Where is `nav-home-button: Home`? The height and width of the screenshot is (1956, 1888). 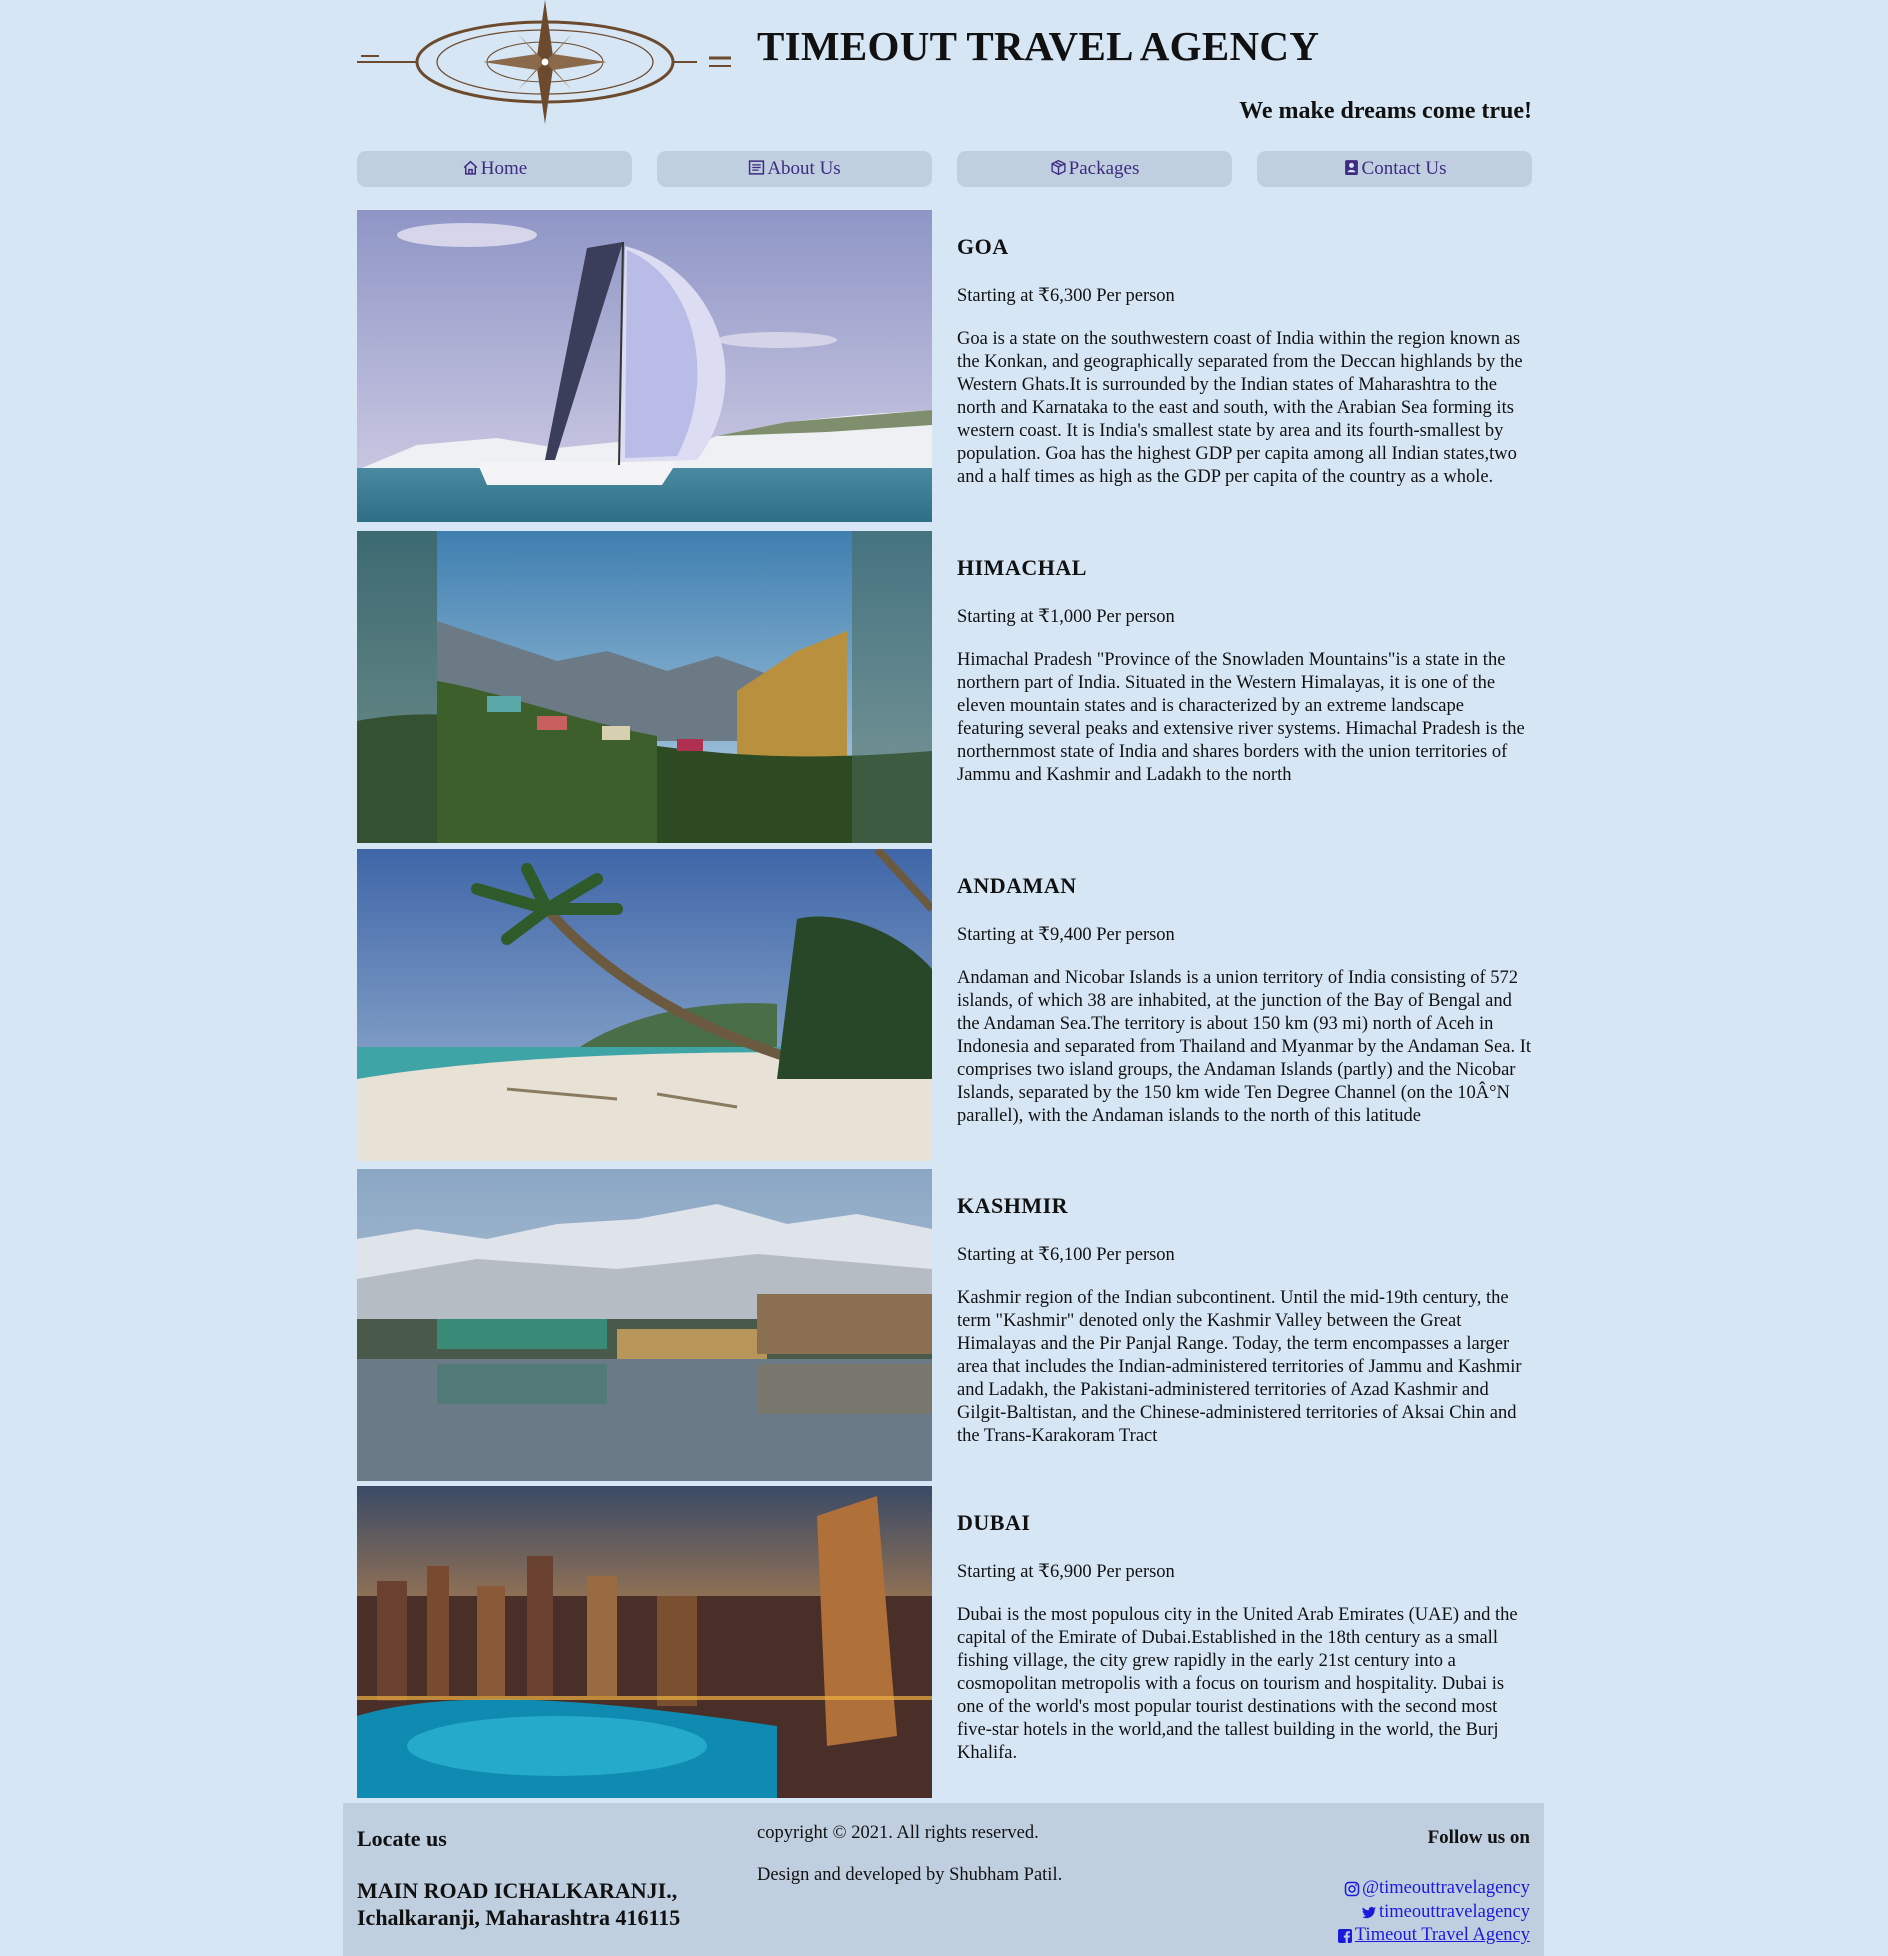
nav-home-button: Home is located at coordinates (494, 169).